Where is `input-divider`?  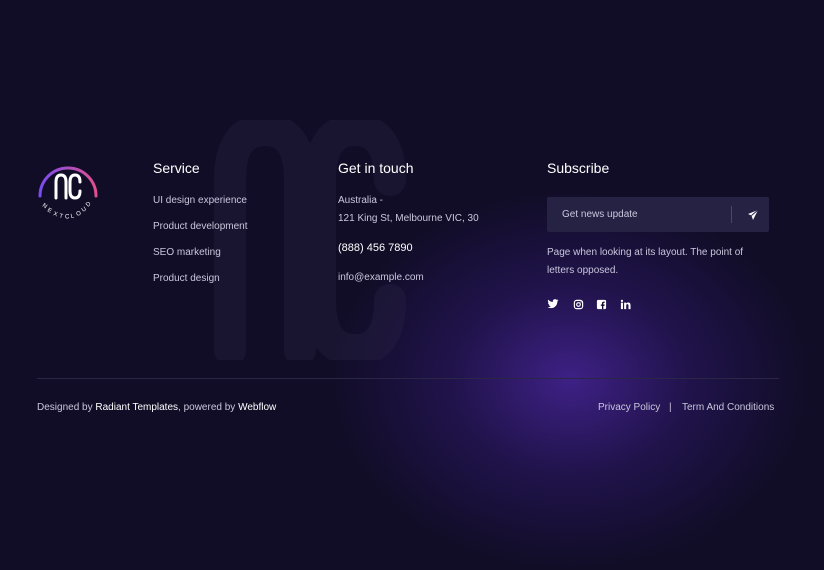
input-divider is located at coordinates (731, 214).